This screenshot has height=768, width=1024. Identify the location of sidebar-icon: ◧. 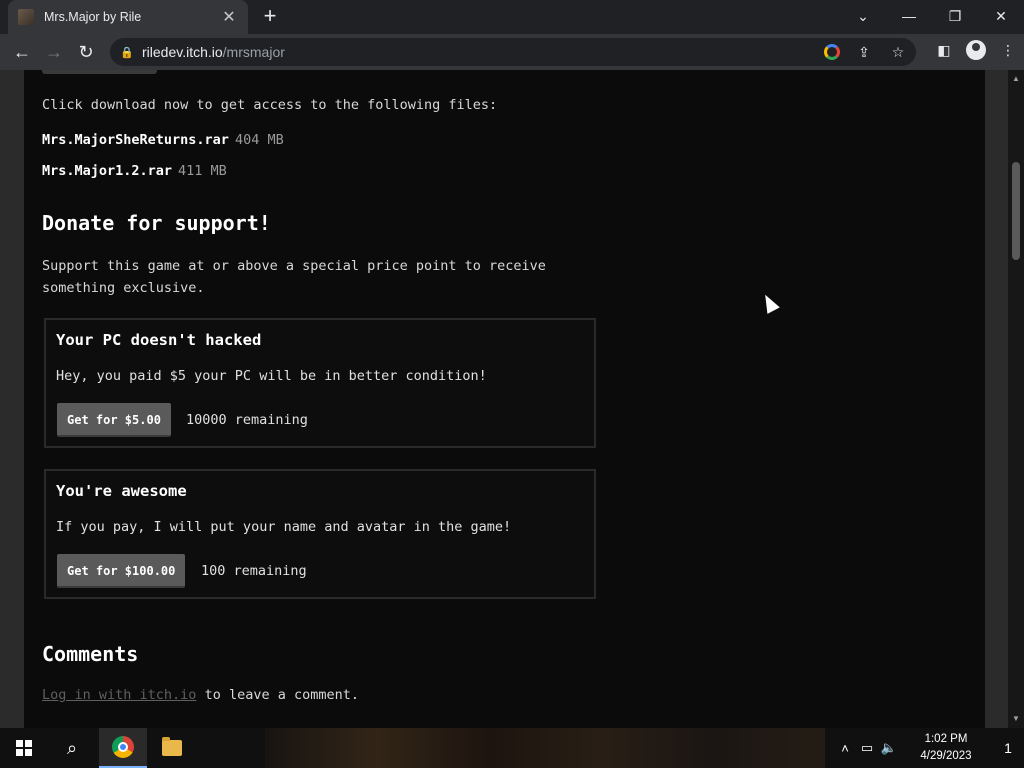
(944, 50).